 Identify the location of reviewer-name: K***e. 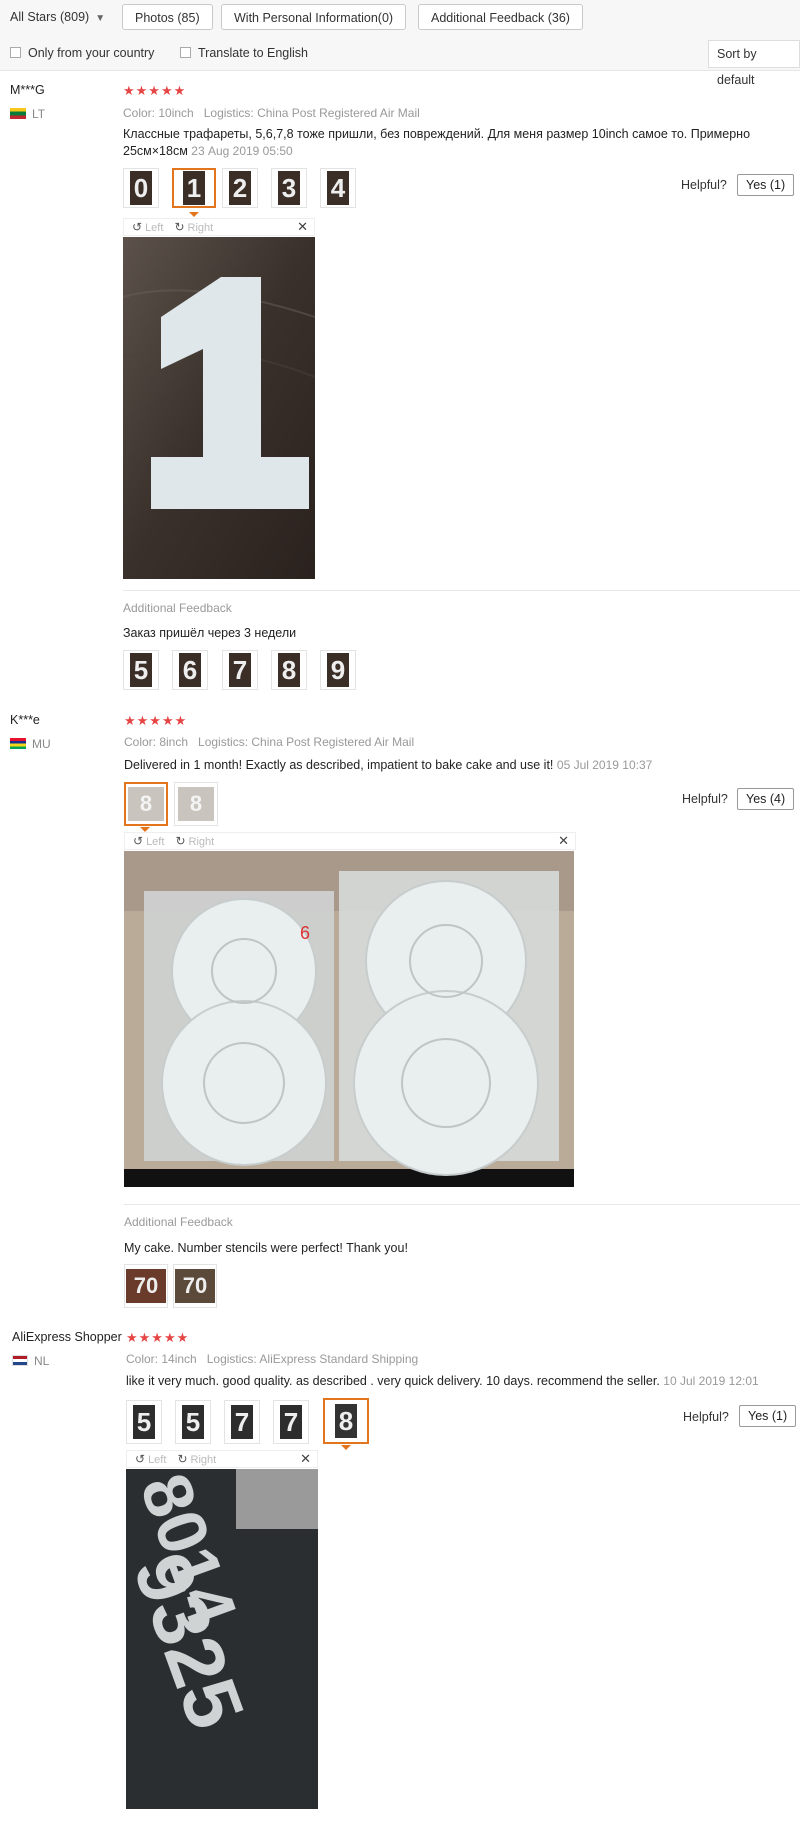
(25, 720).